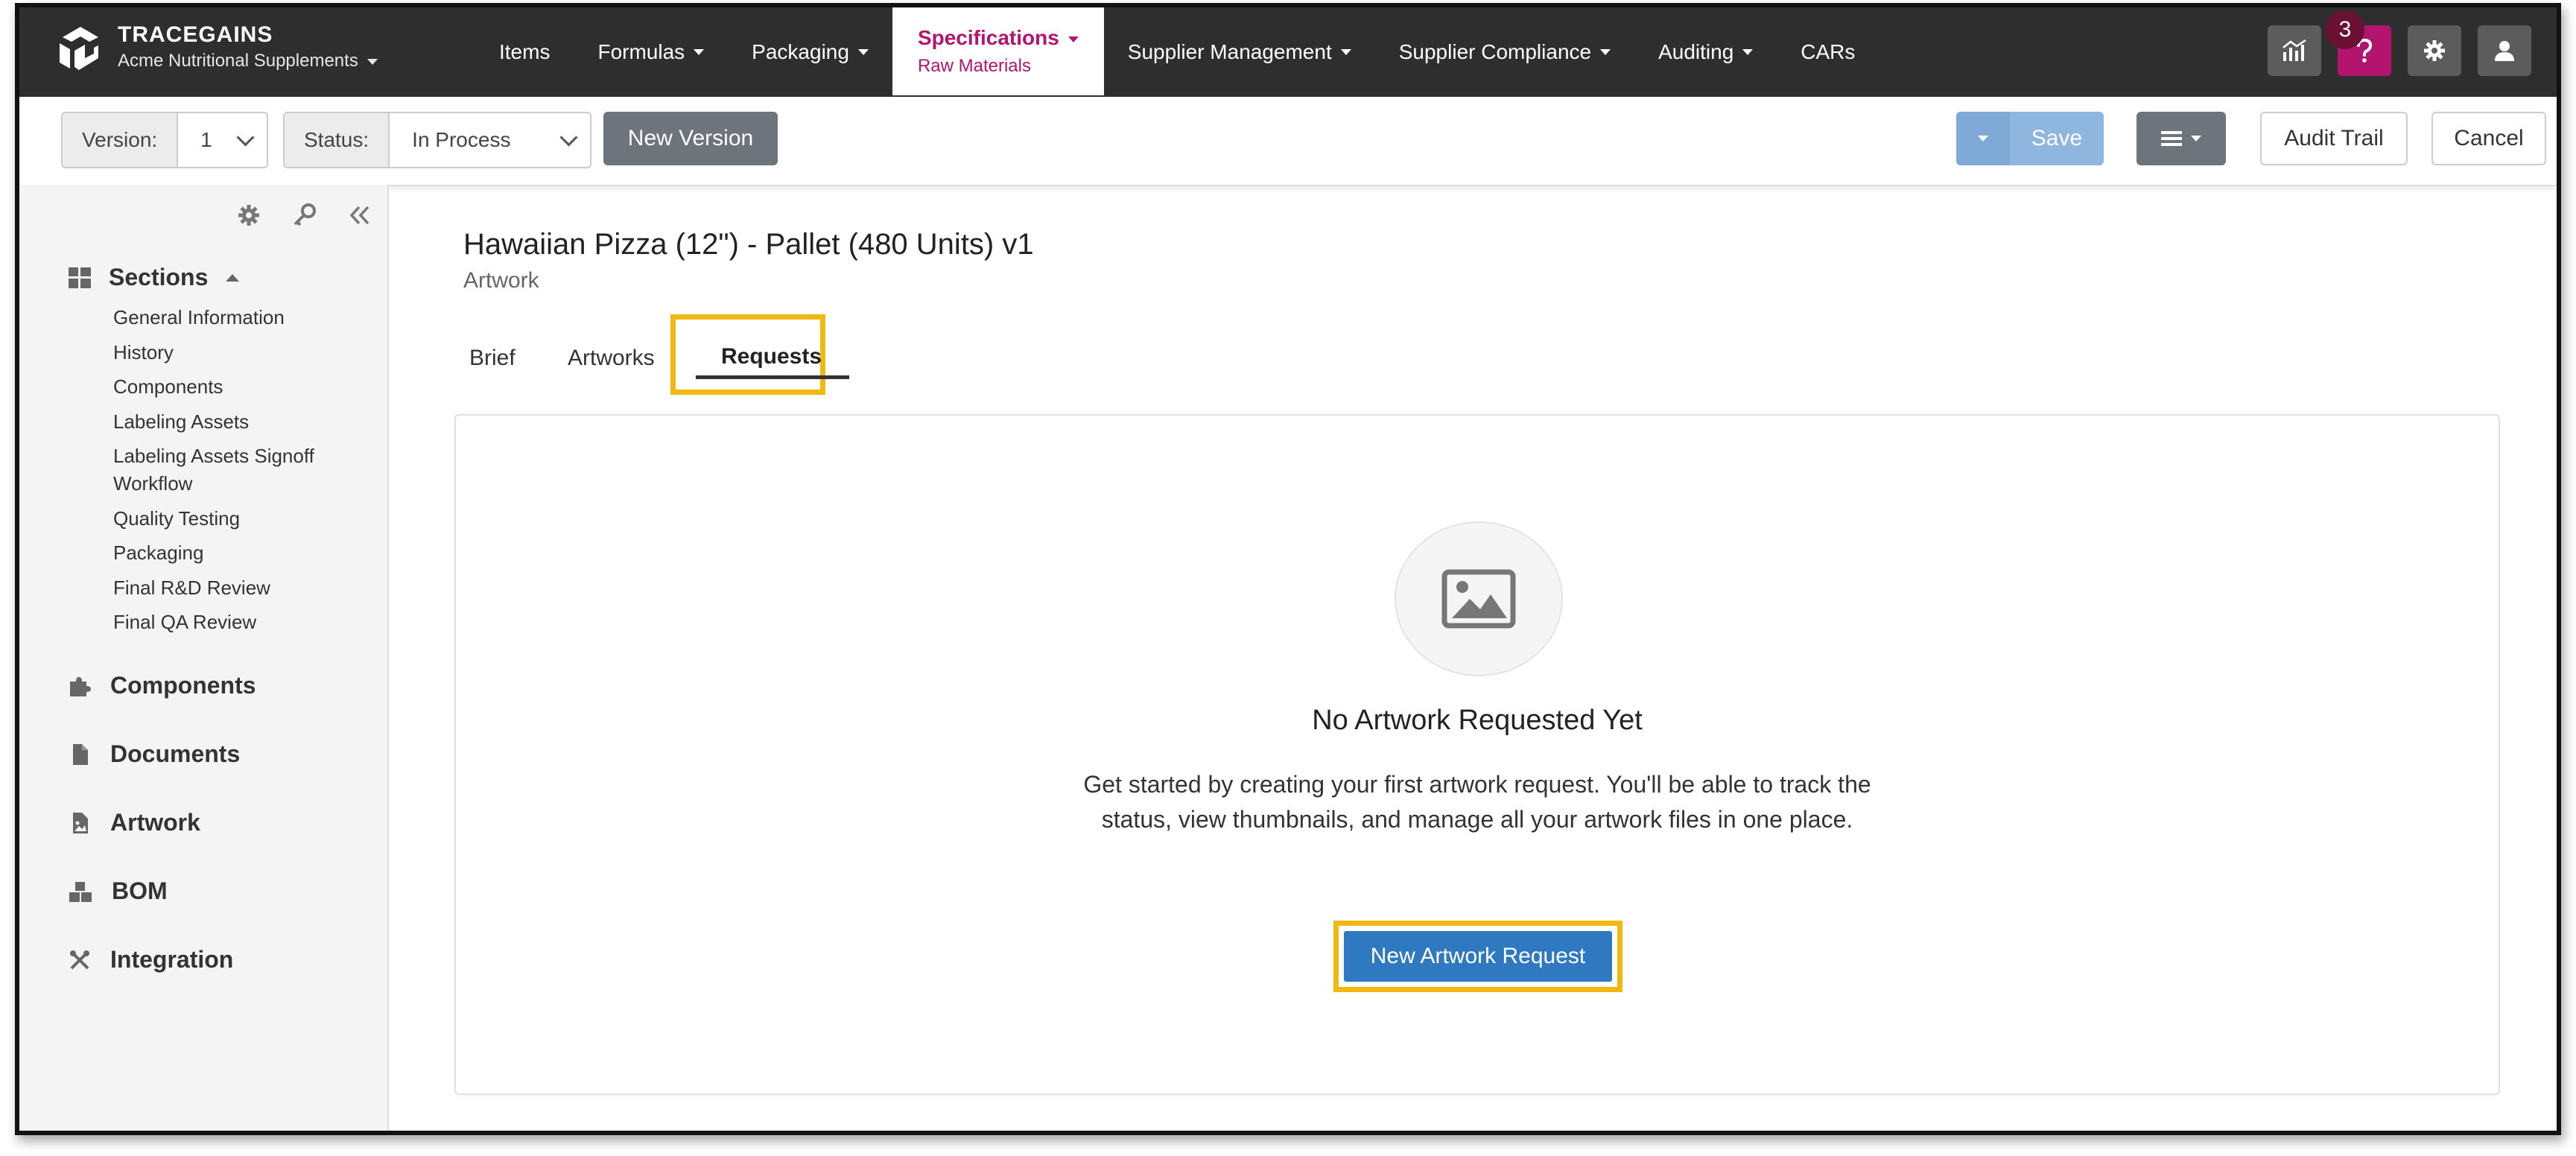  Describe the element at coordinates (772, 356) in the screenshot. I see `tab-requests: Requests` at that location.